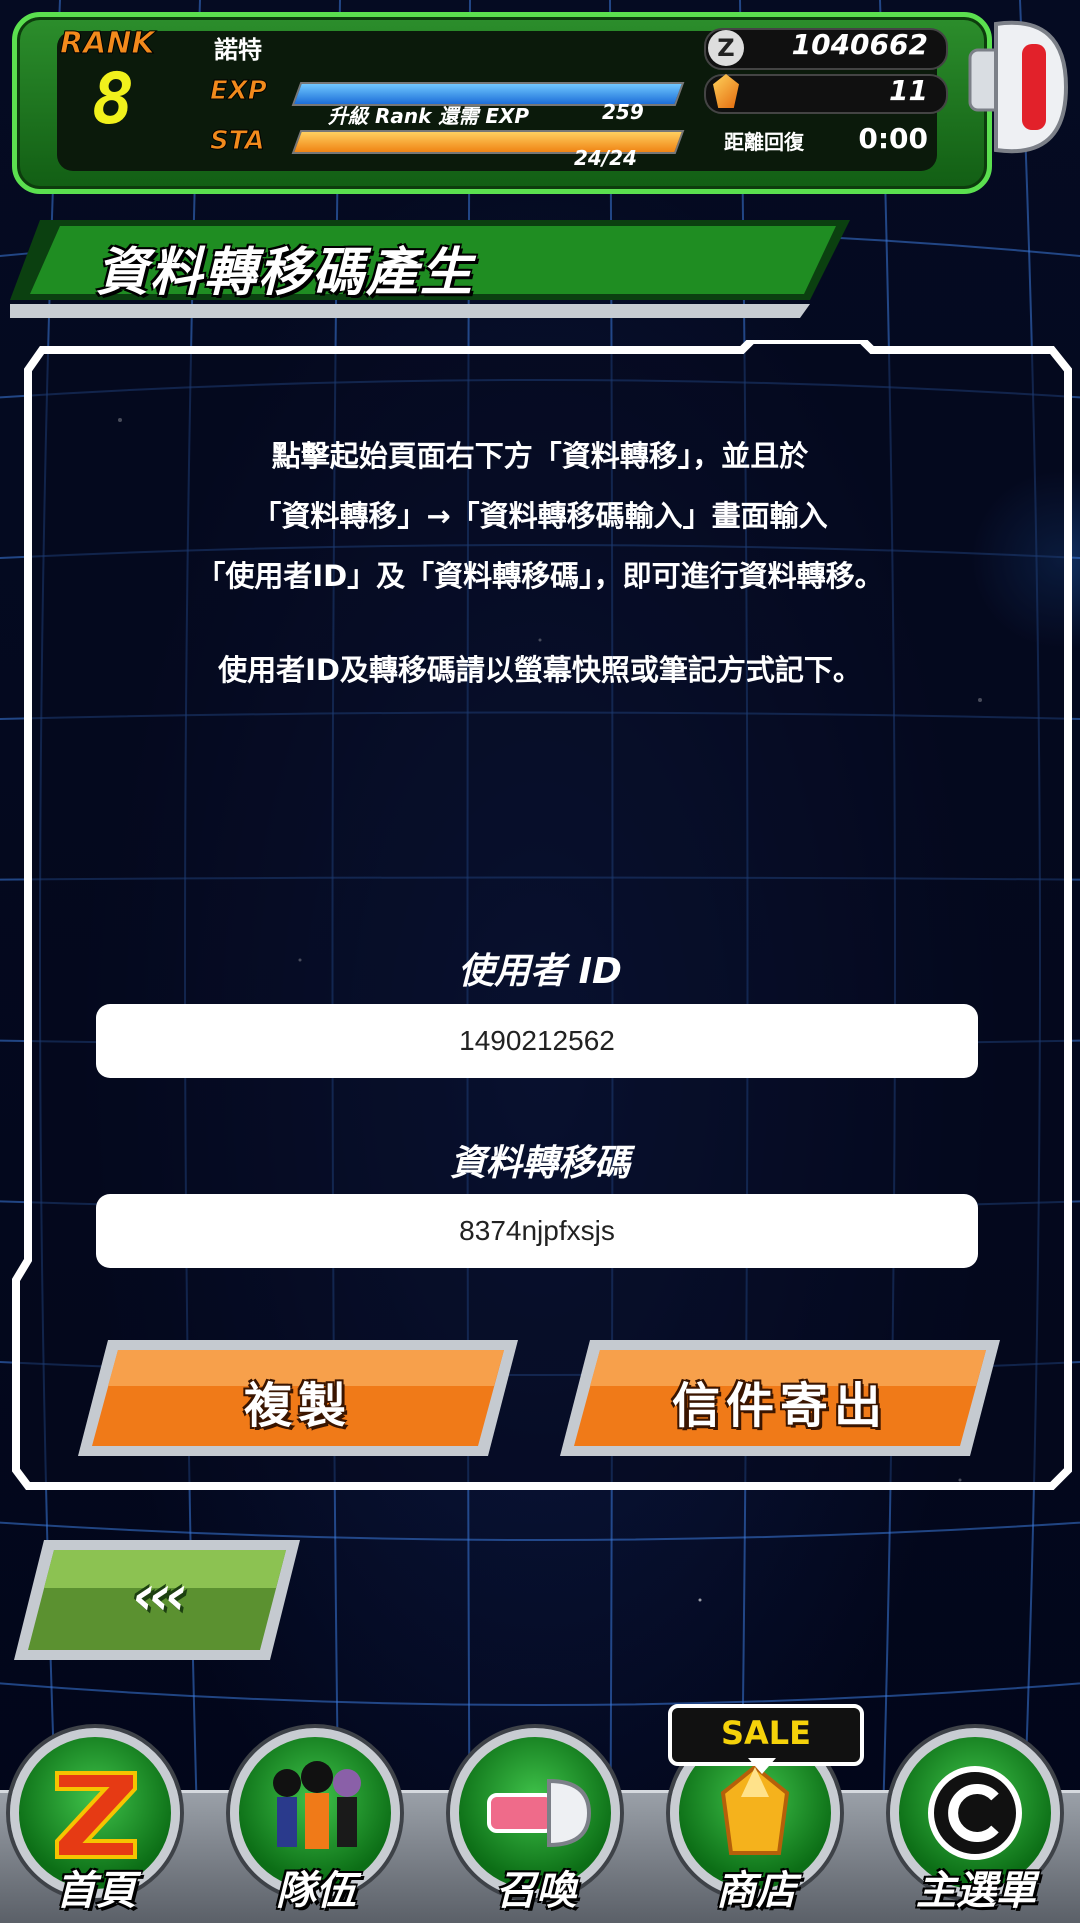  I want to click on exp-label: EXP, so click(239, 91).